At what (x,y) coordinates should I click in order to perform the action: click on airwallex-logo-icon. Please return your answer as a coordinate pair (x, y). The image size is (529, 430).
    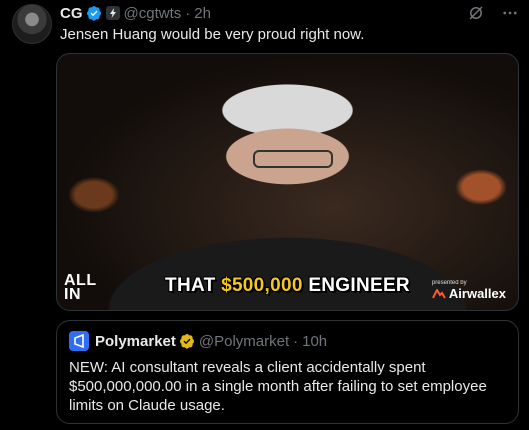
    Looking at the image, I should click on (439, 293).